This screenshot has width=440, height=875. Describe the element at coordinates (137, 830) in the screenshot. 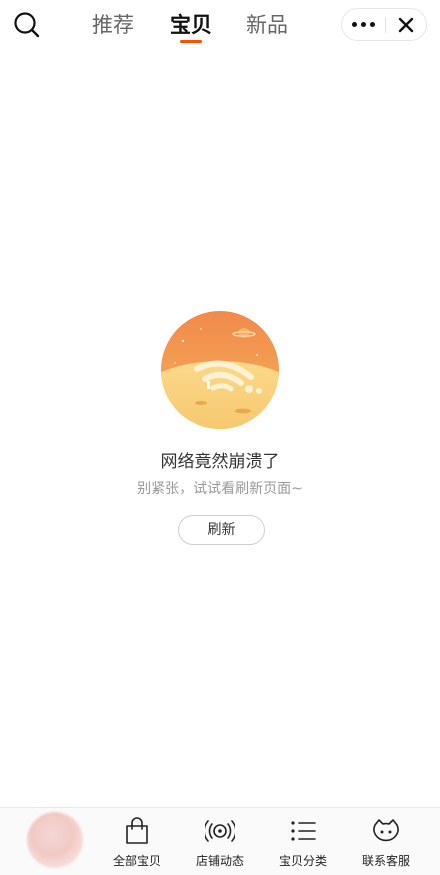

I see `shopping-bag-icon` at that location.